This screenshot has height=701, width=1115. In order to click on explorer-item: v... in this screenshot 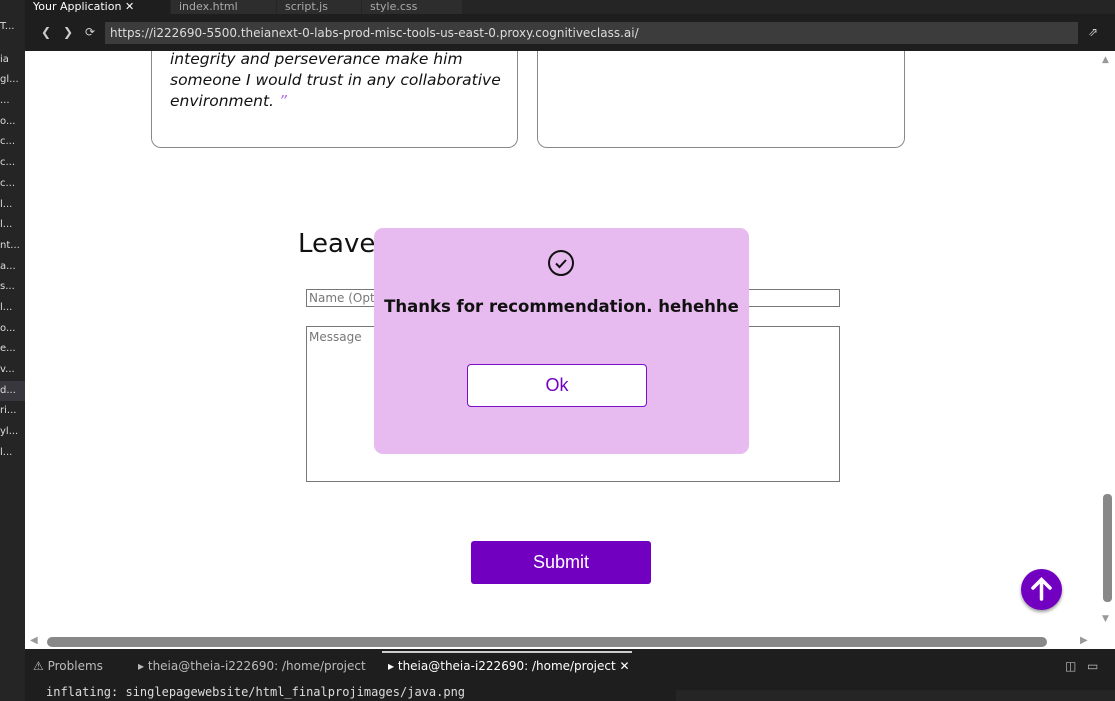, I will do `click(12, 370)`.